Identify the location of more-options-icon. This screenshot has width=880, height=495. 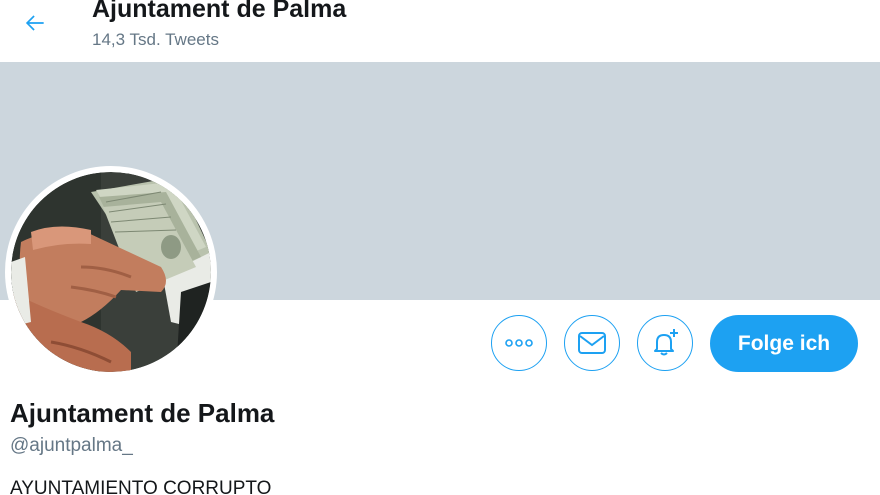
(519, 343).